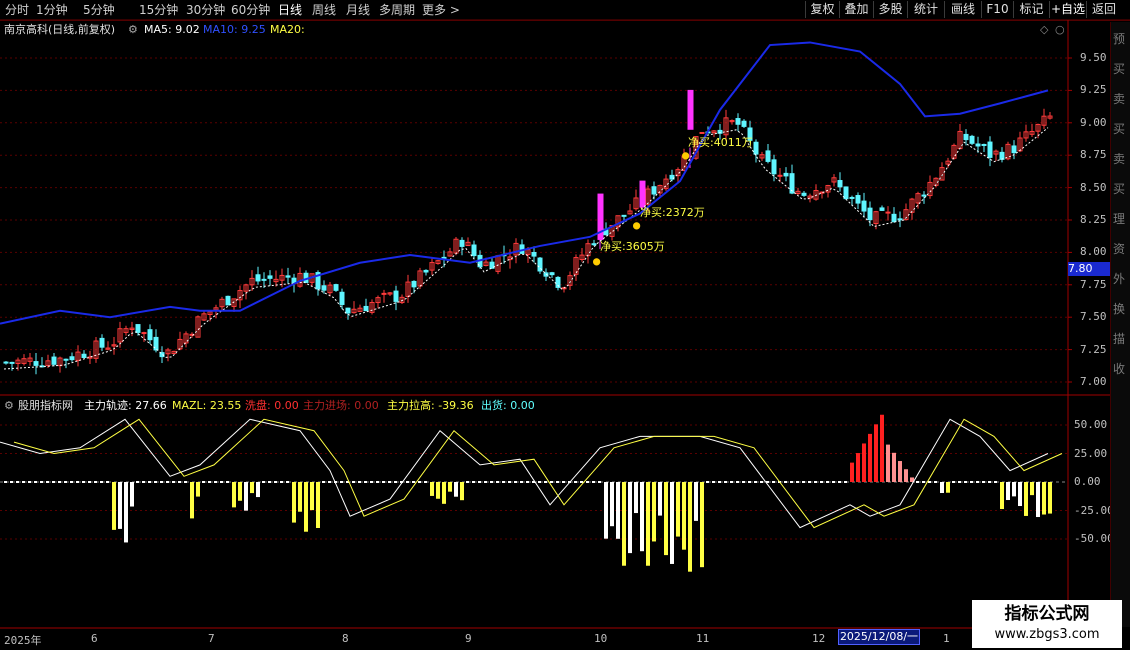  What do you see at coordinates (1120, 324) in the screenshot?
I see `right-sidebar` at bounding box center [1120, 324].